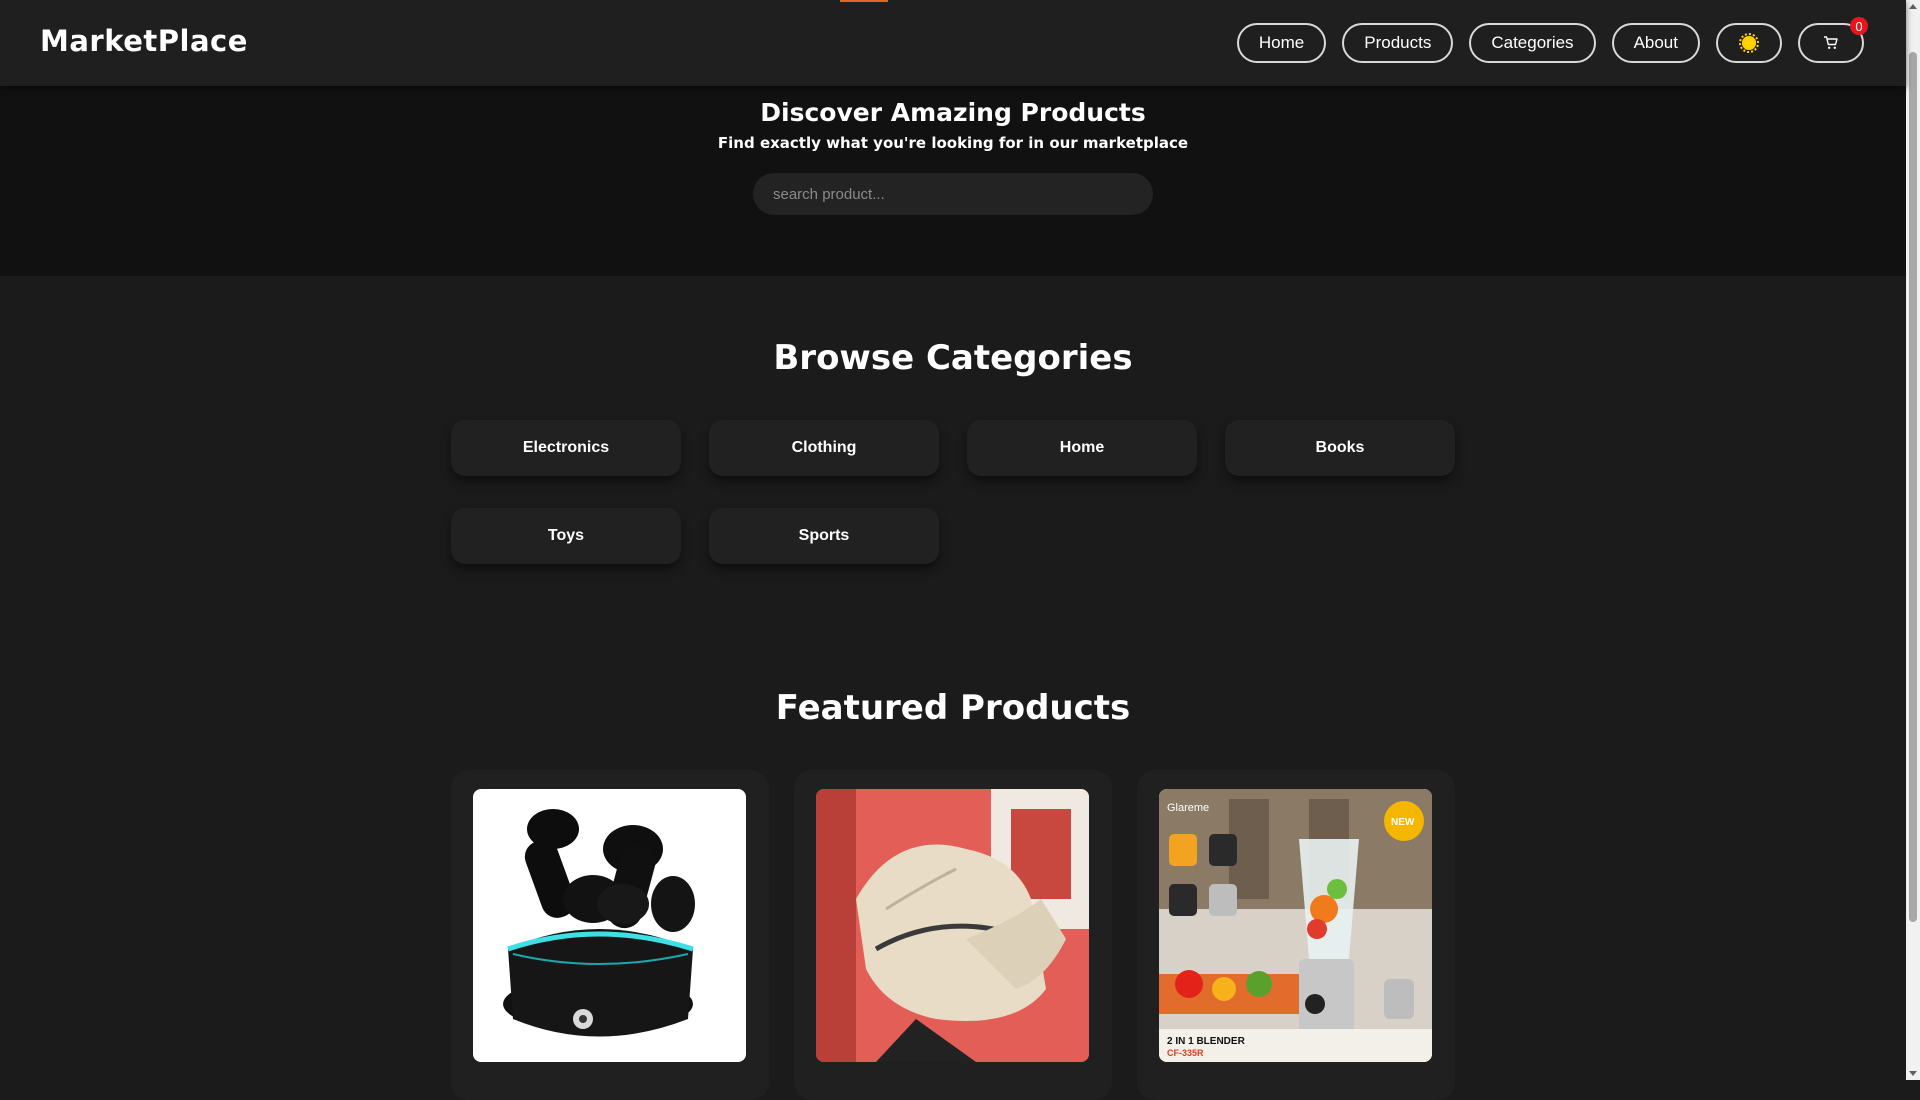  I want to click on nav-home-button: Home, so click(1281, 43).